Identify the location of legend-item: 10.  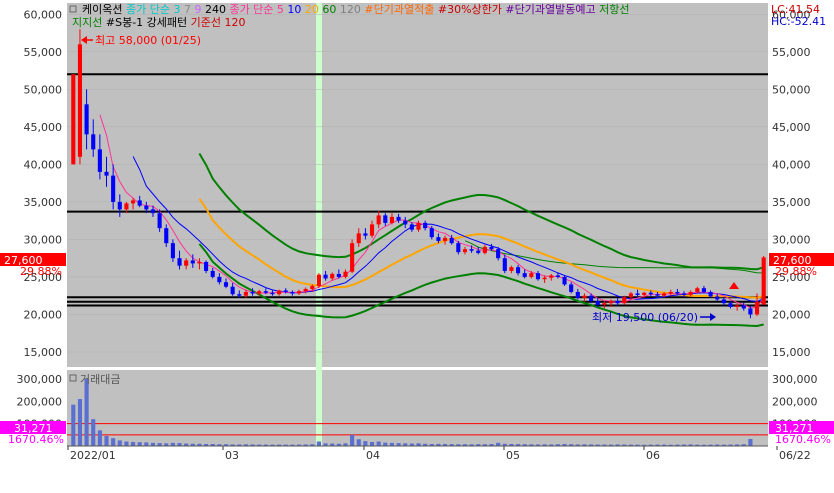
(293, 9).